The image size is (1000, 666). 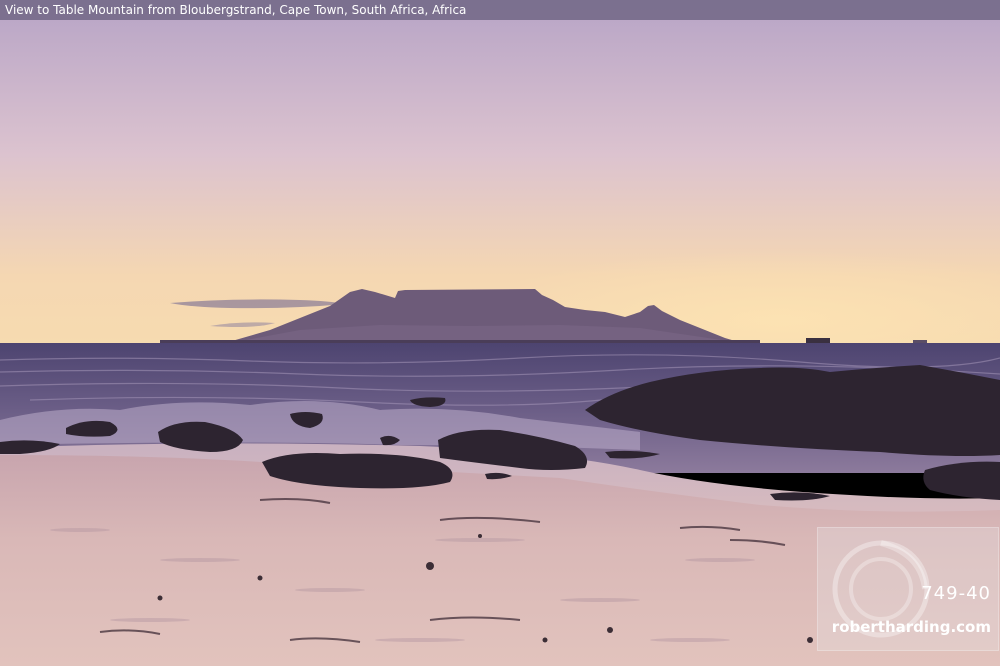 I want to click on ship-distant, so click(x=920, y=341).